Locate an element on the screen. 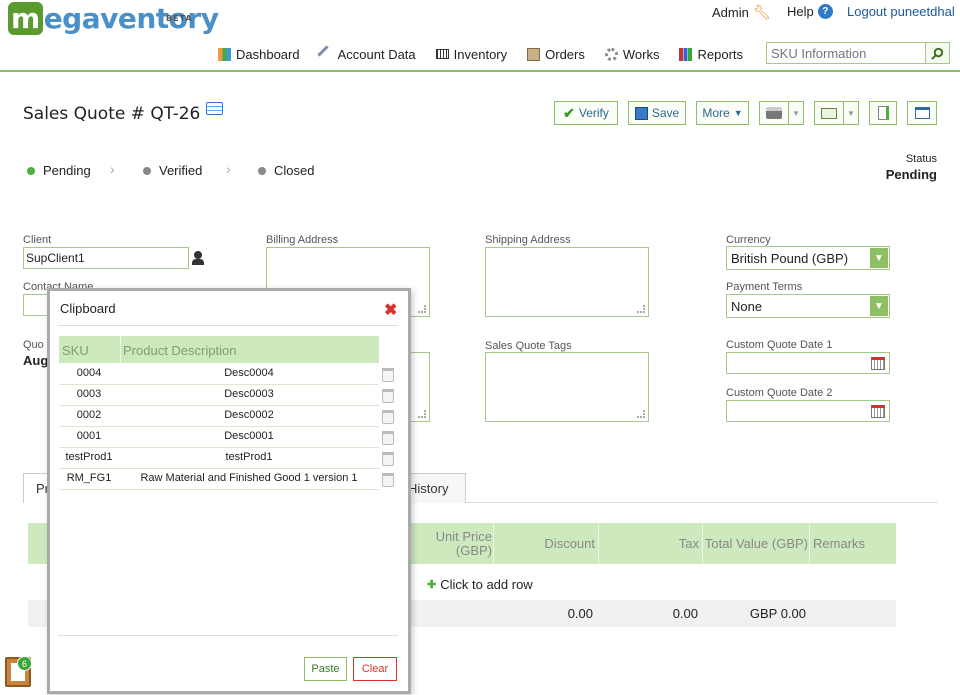  help-icon: ? is located at coordinates (825, 11).